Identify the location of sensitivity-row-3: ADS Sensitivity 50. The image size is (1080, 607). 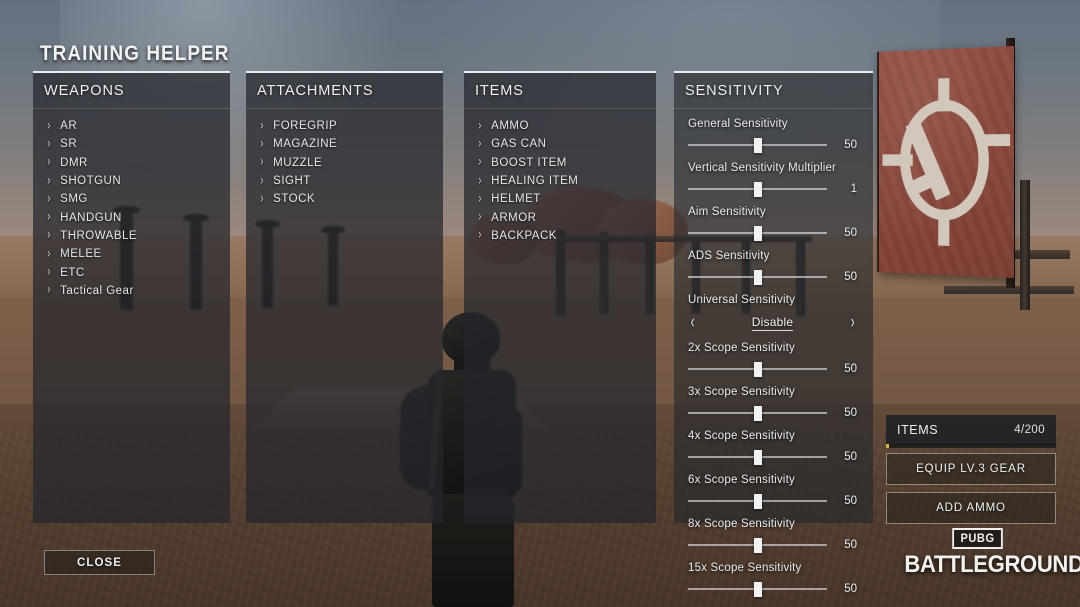
(773, 267).